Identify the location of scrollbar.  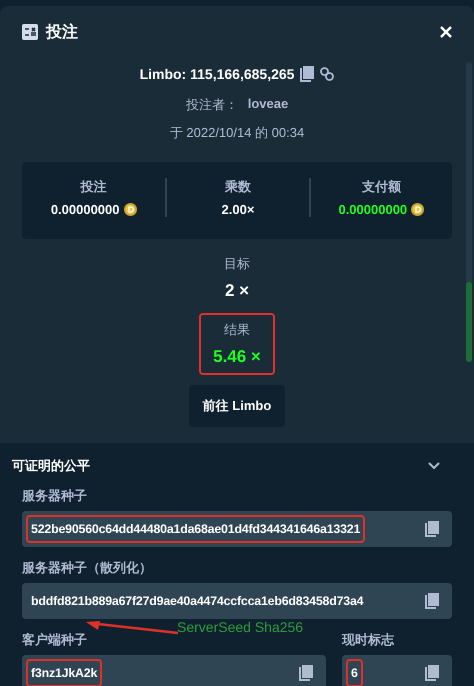
(469, 212).